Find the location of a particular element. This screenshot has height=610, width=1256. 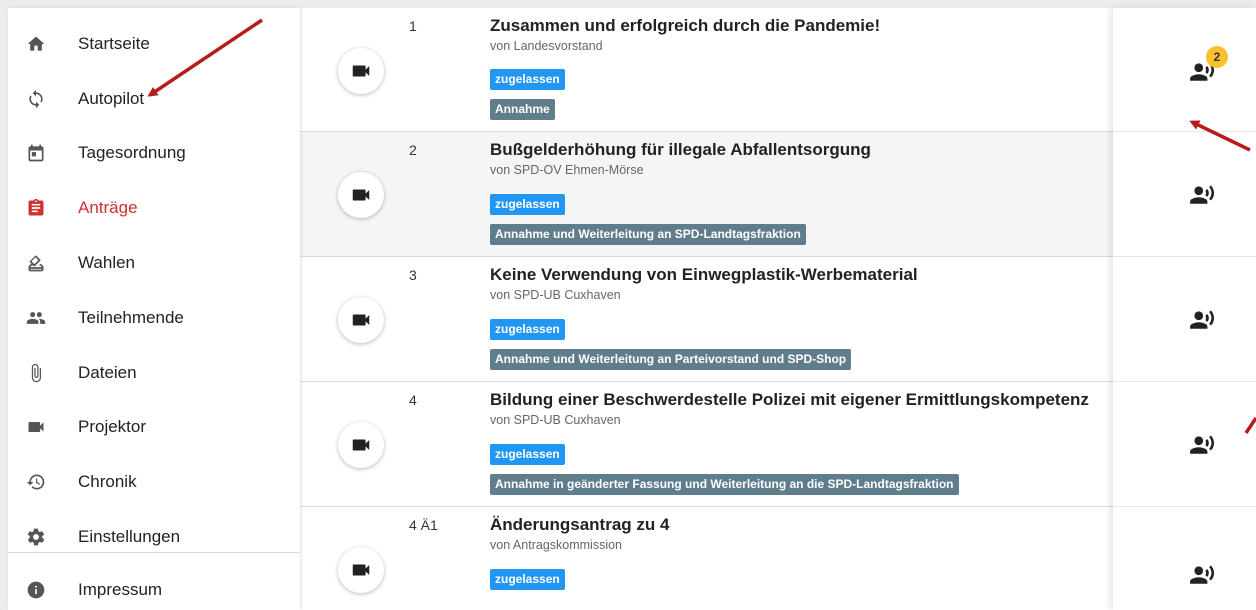

home-icon is located at coordinates (36, 44).